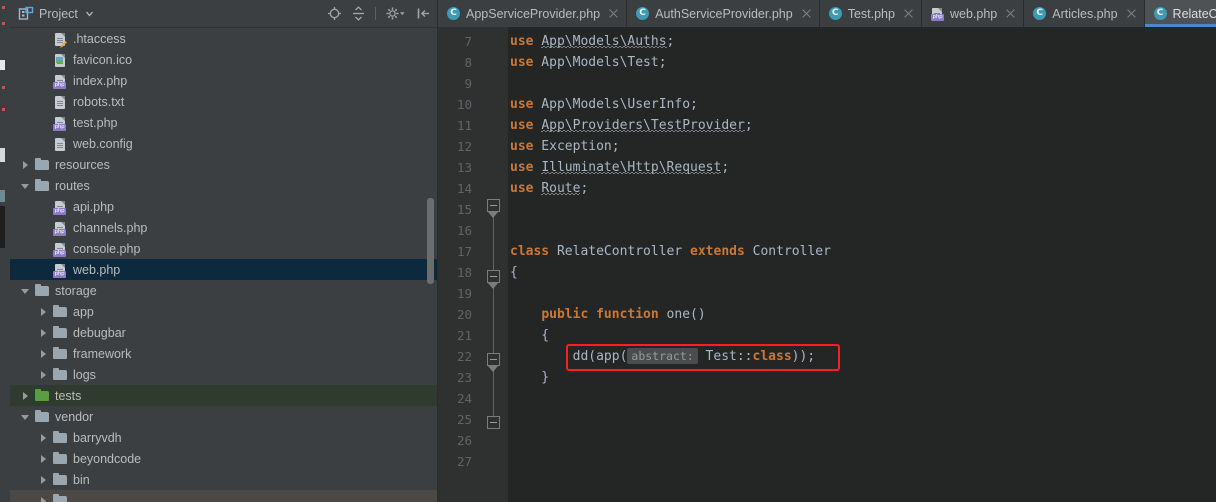 The image size is (1216, 502). I want to click on tree-row-label: vendor, so click(74, 416).